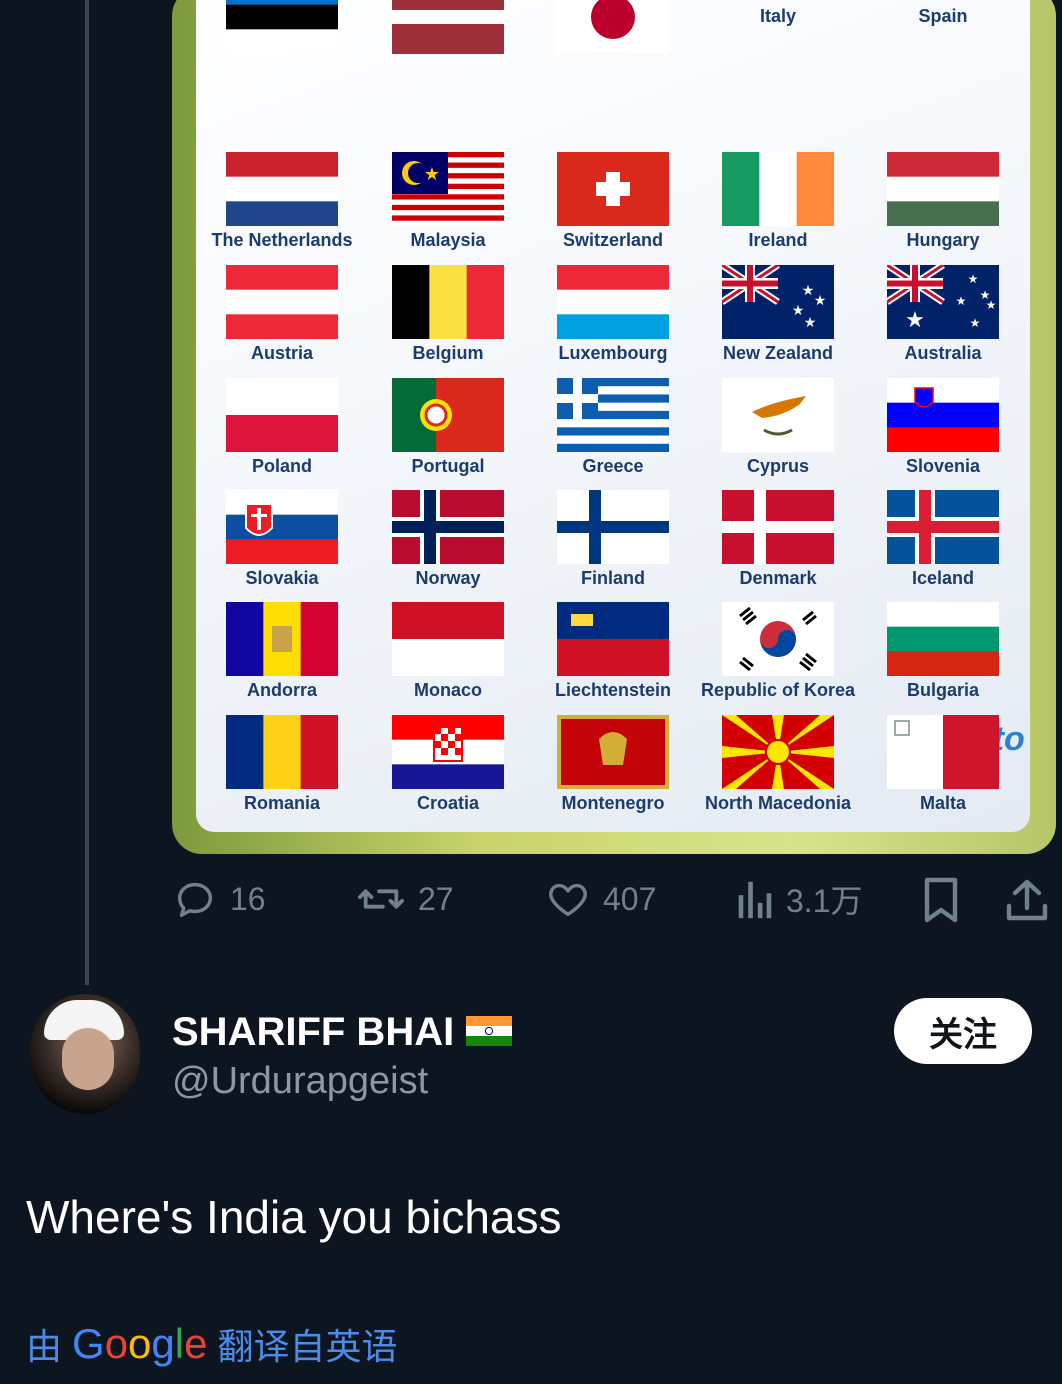 The image size is (1062, 1384). I want to click on translate-suffix: 翻译自英语, so click(307, 1346).